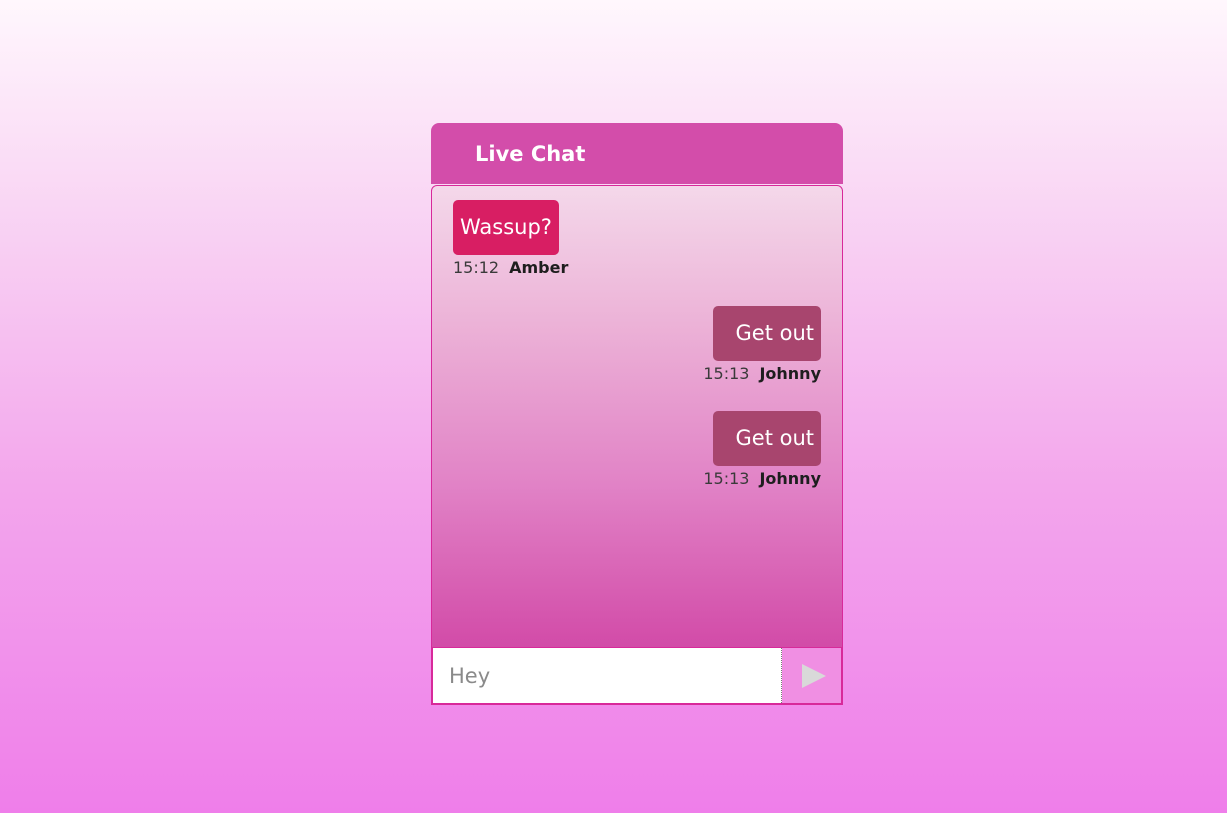 The height and width of the screenshot is (813, 1227). I want to click on message-composer, so click(637, 676).